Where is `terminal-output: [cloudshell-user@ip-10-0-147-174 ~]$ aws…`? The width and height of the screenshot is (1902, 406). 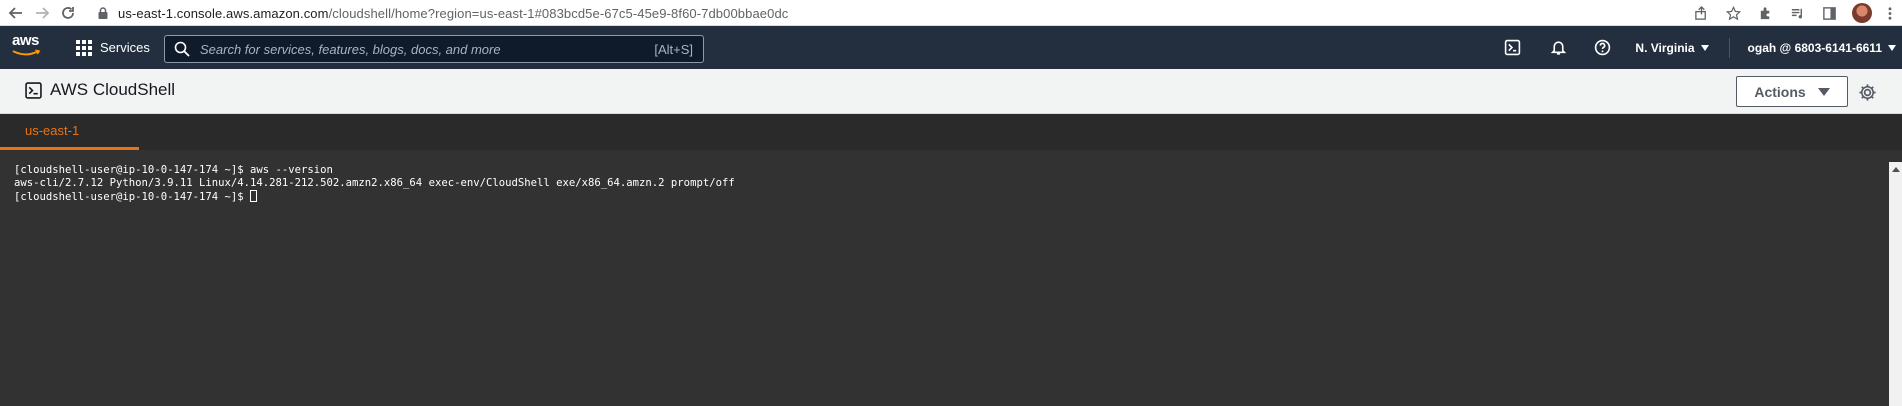 terminal-output: [cloudshell-user@ip-10-0-147-174 ~]$ aws… is located at coordinates (374, 184).